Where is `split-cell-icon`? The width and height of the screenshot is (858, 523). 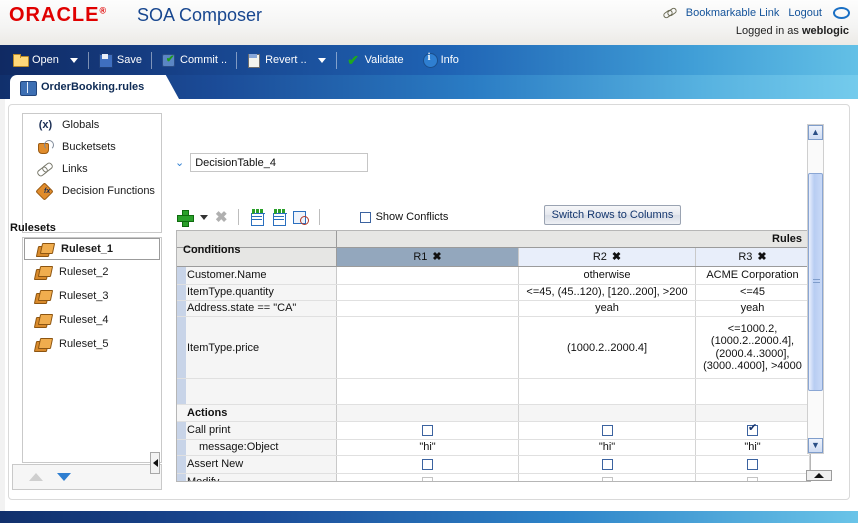 split-cell-icon is located at coordinates (256, 217).